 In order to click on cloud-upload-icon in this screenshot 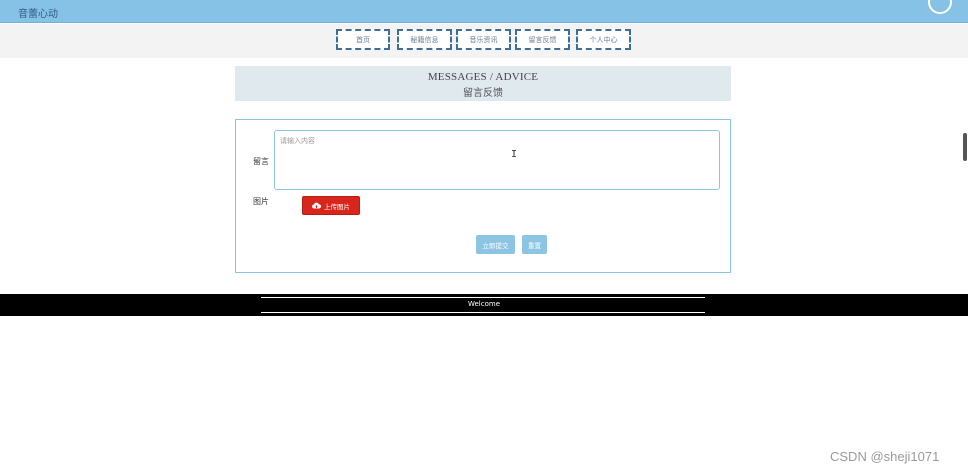, I will do `click(316, 205)`.